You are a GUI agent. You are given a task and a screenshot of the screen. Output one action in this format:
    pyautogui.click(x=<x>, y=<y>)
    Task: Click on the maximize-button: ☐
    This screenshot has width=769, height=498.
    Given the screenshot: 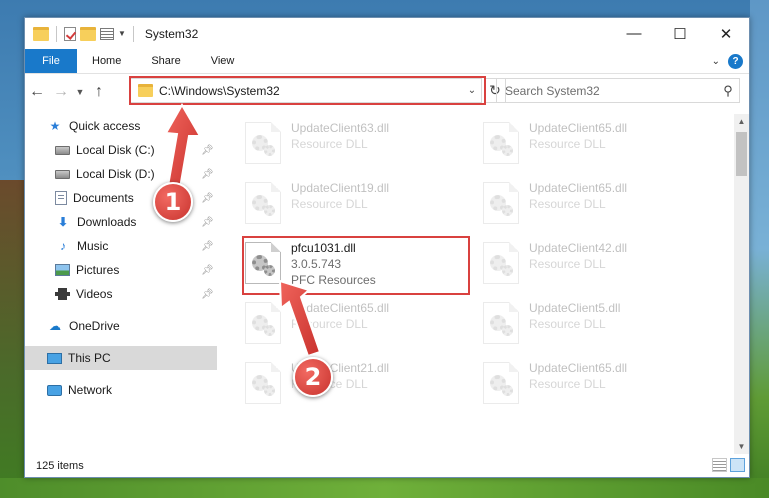 What is the action you would take?
    pyautogui.click(x=680, y=33)
    